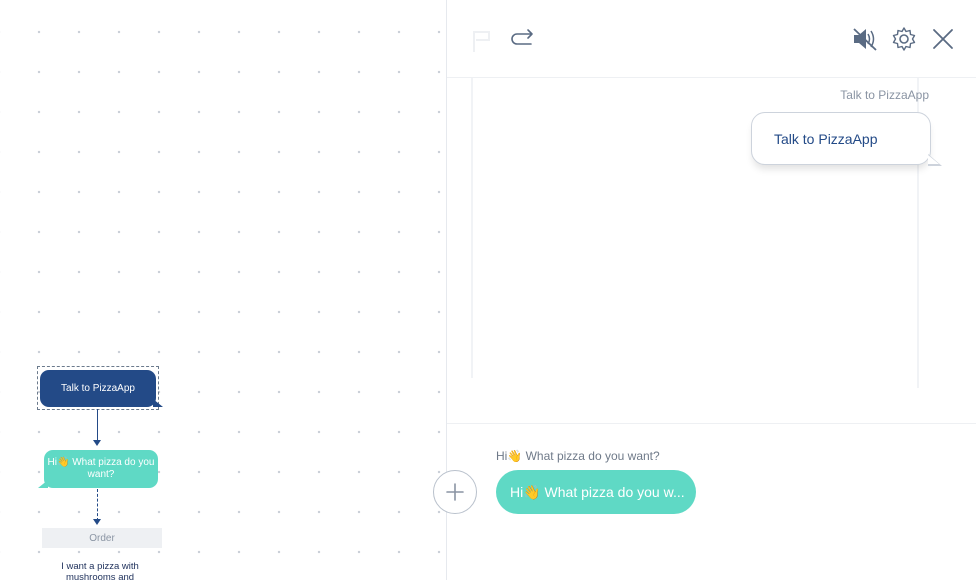 The image size is (976, 580). I want to click on redo-icon, so click(522, 38).